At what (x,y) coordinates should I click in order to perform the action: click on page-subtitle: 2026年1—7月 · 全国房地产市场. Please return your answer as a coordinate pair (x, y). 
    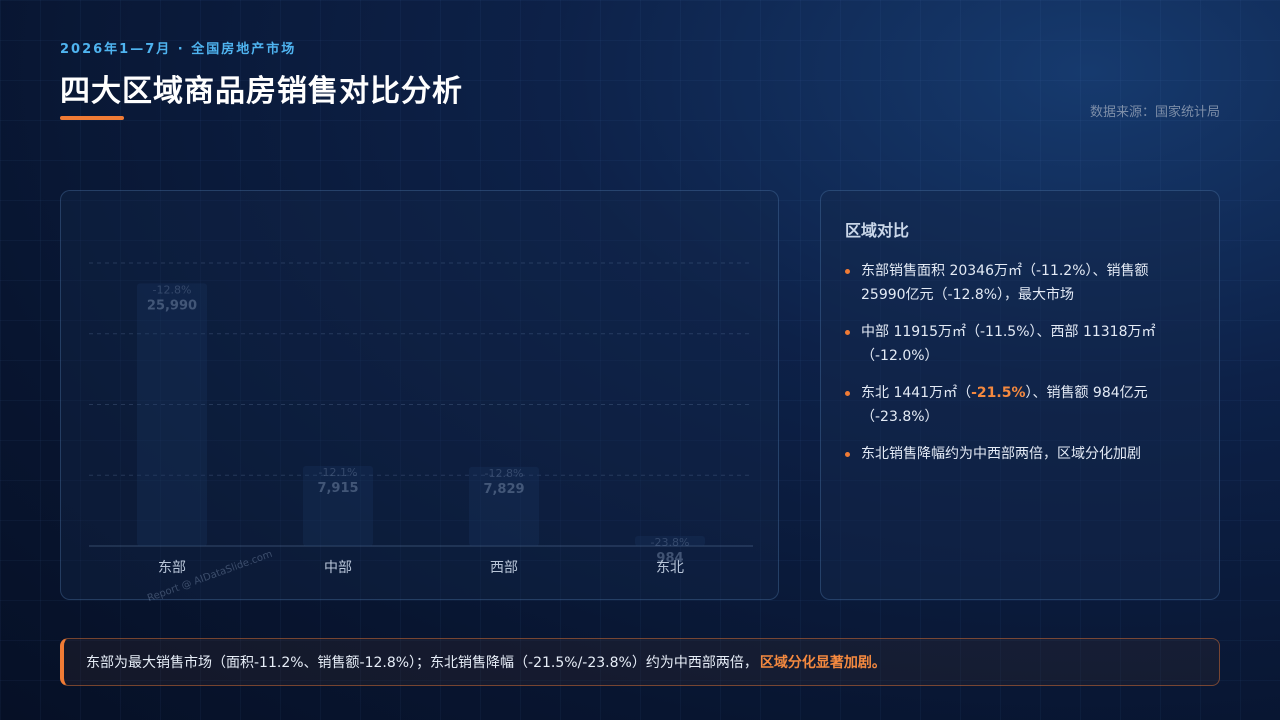
    Looking at the image, I should click on (178, 49).